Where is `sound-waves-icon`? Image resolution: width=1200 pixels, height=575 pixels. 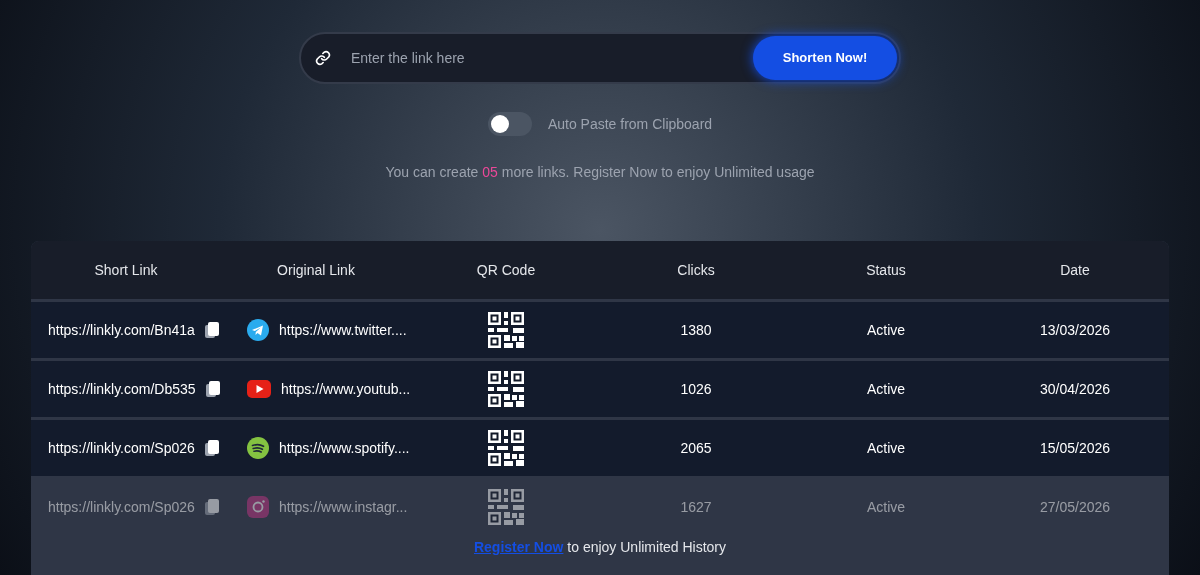 sound-waves-icon is located at coordinates (258, 448).